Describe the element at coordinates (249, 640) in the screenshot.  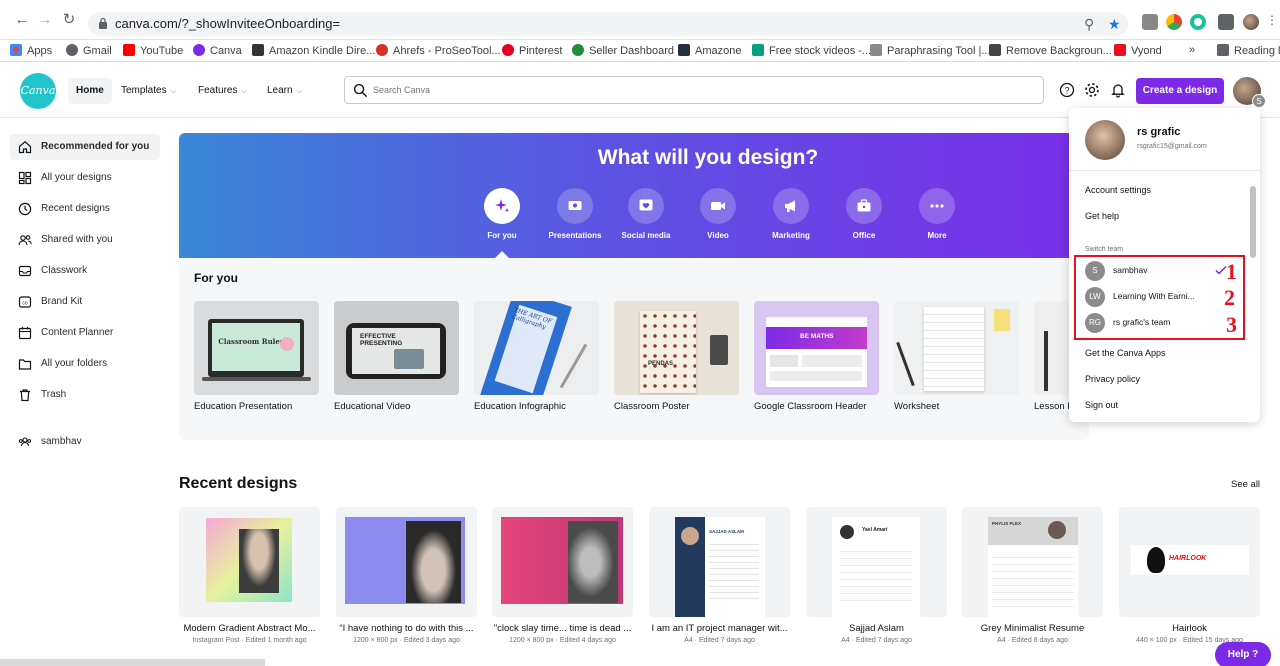
I see `recent-design-meta: Instagram Post · Edited 1 month ago` at that location.